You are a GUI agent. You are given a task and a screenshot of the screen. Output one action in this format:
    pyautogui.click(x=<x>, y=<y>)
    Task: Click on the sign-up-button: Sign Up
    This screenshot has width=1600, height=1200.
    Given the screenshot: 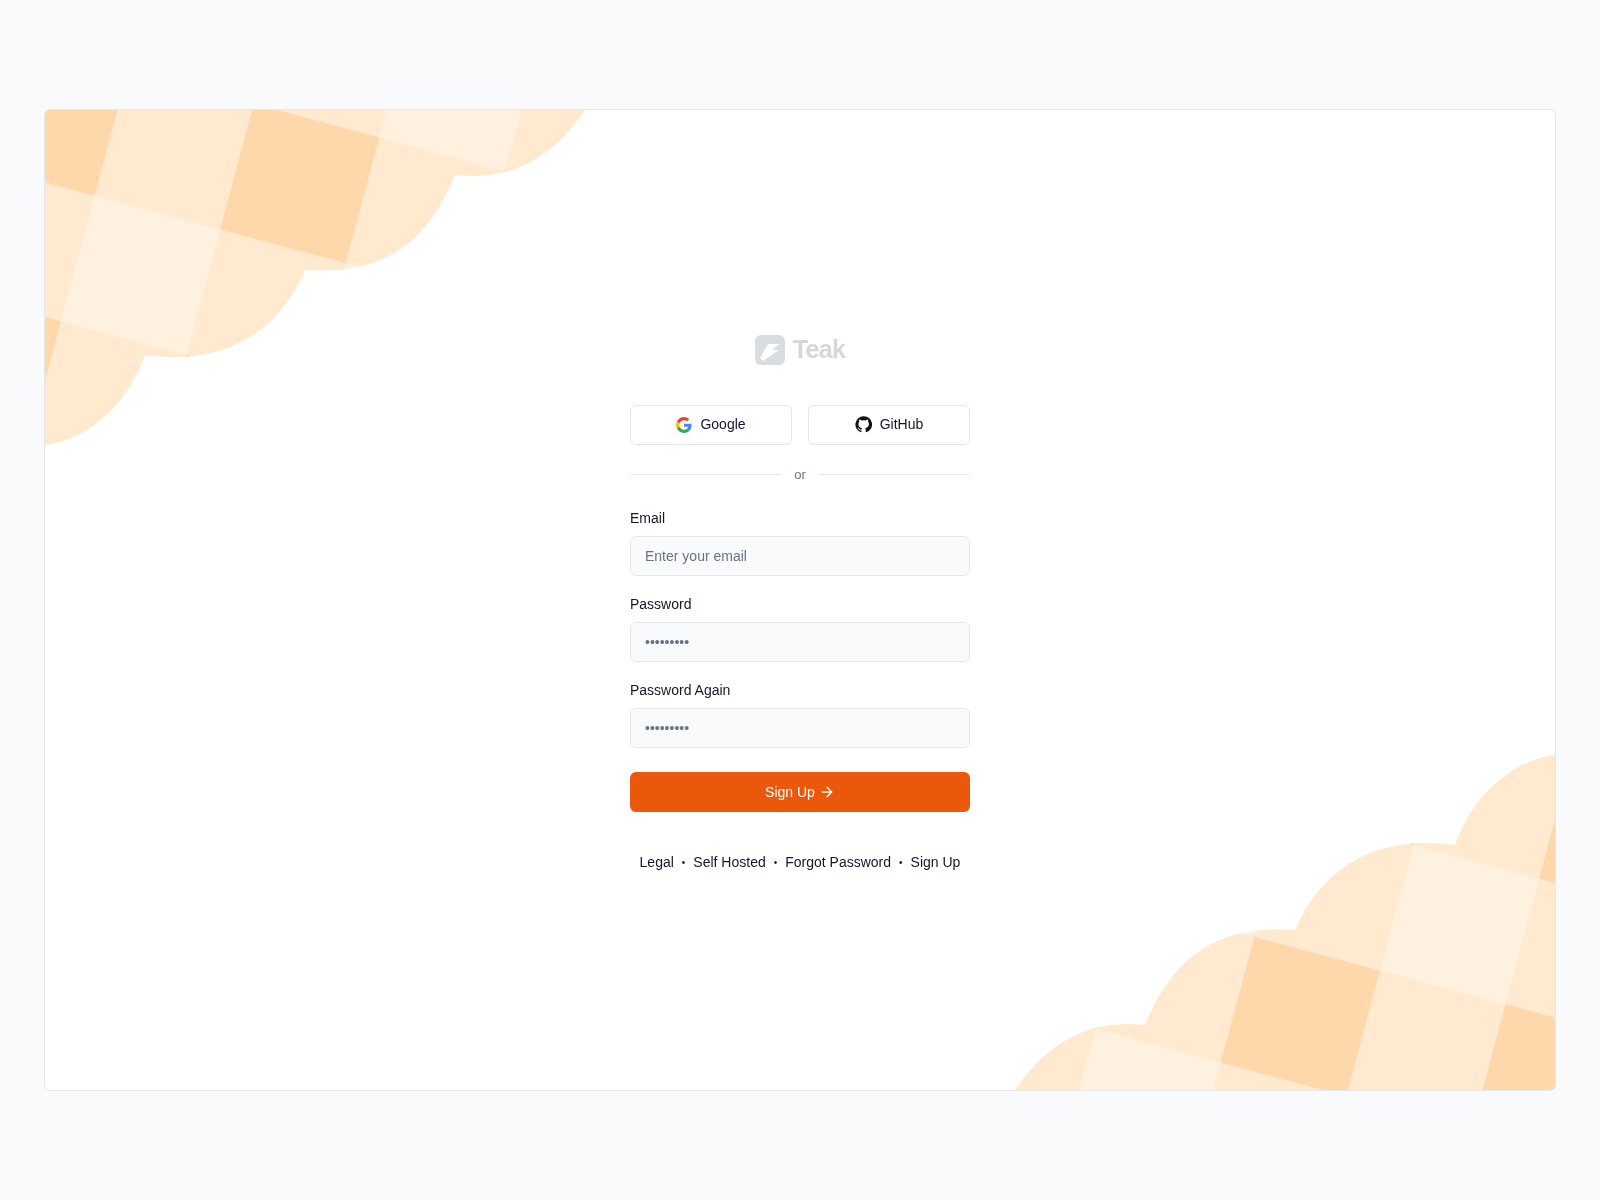 What is the action you would take?
    pyautogui.click(x=800, y=792)
    